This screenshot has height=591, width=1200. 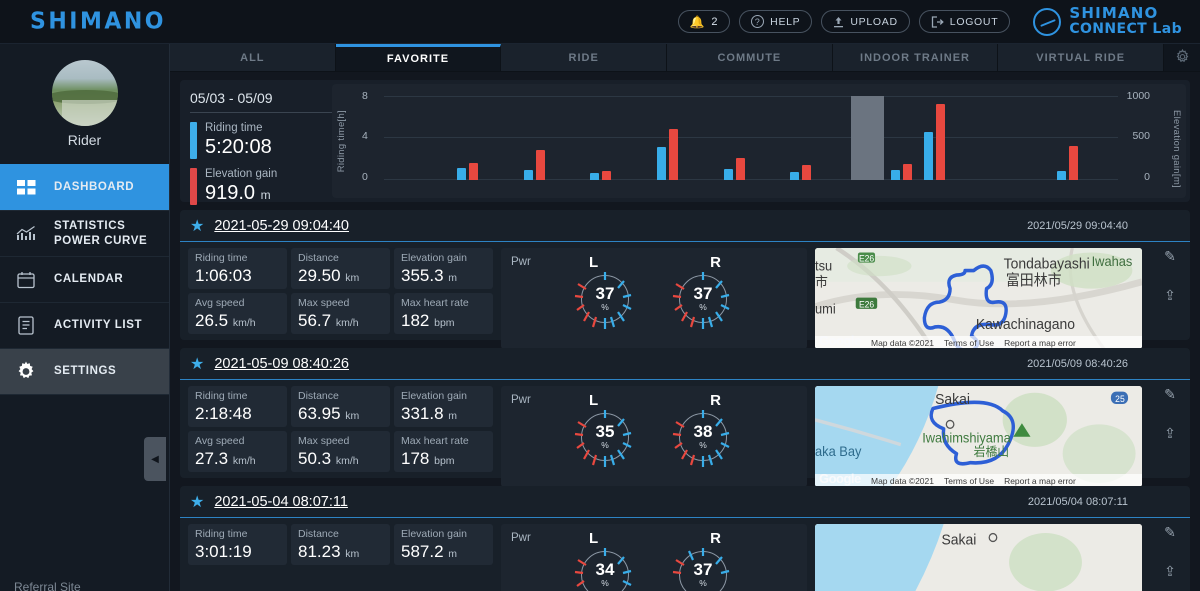 I want to click on tab-label: FAVORITE, so click(x=418, y=59).